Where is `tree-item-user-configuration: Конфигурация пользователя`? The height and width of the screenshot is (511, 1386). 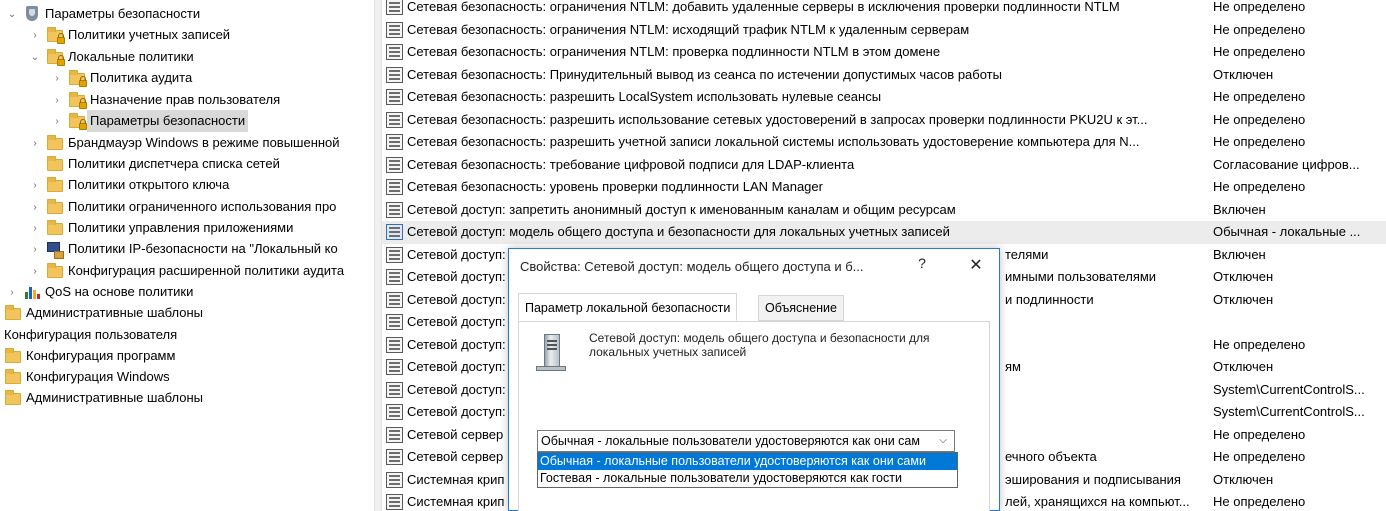 tree-item-user-configuration: Конфигурация пользователя is located at coordinates (90, 335).